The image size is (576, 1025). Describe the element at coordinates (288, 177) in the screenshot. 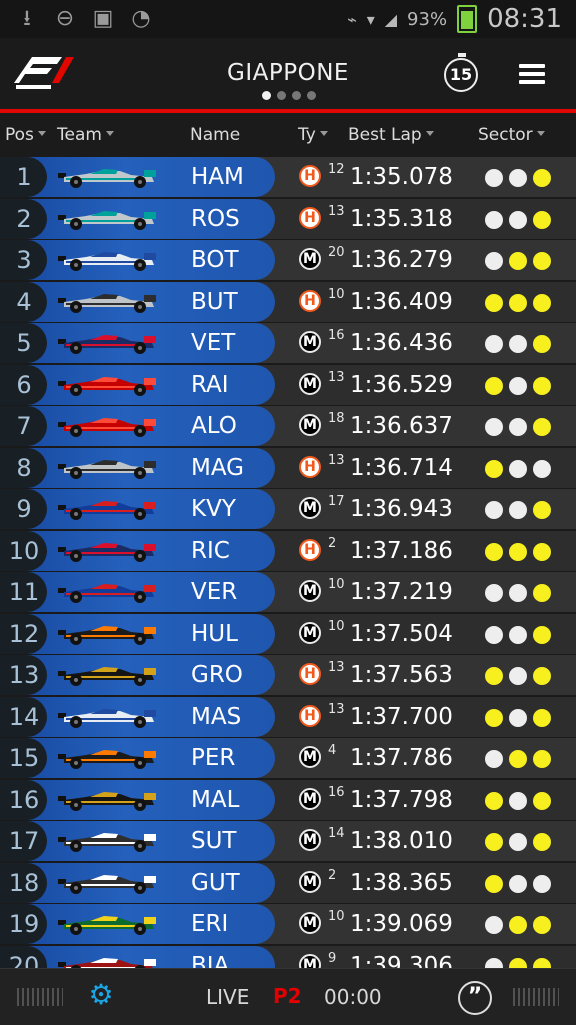

I see `table-row: 1 HAM H 12 1:35.078` at that location.